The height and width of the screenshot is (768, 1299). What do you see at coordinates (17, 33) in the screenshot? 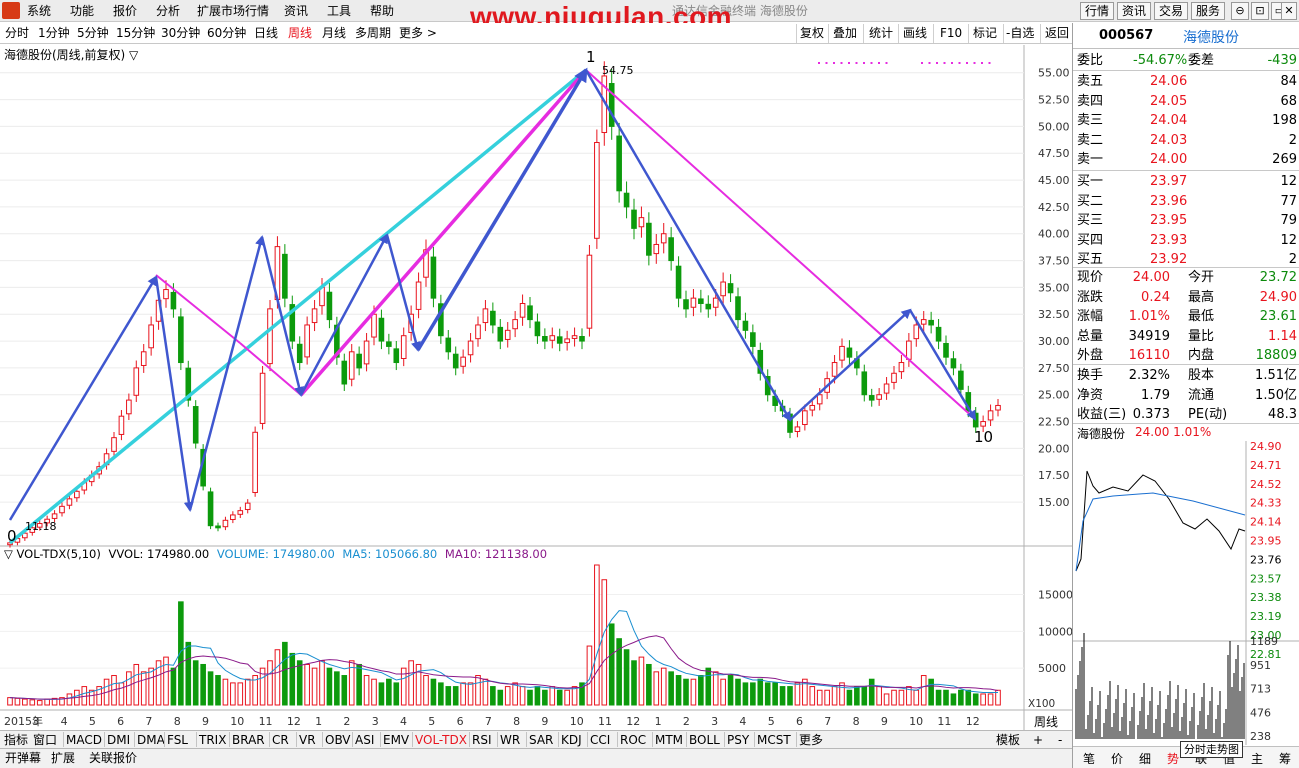
I see `period-fenshi: 分时` at bounding box center [17, 33].